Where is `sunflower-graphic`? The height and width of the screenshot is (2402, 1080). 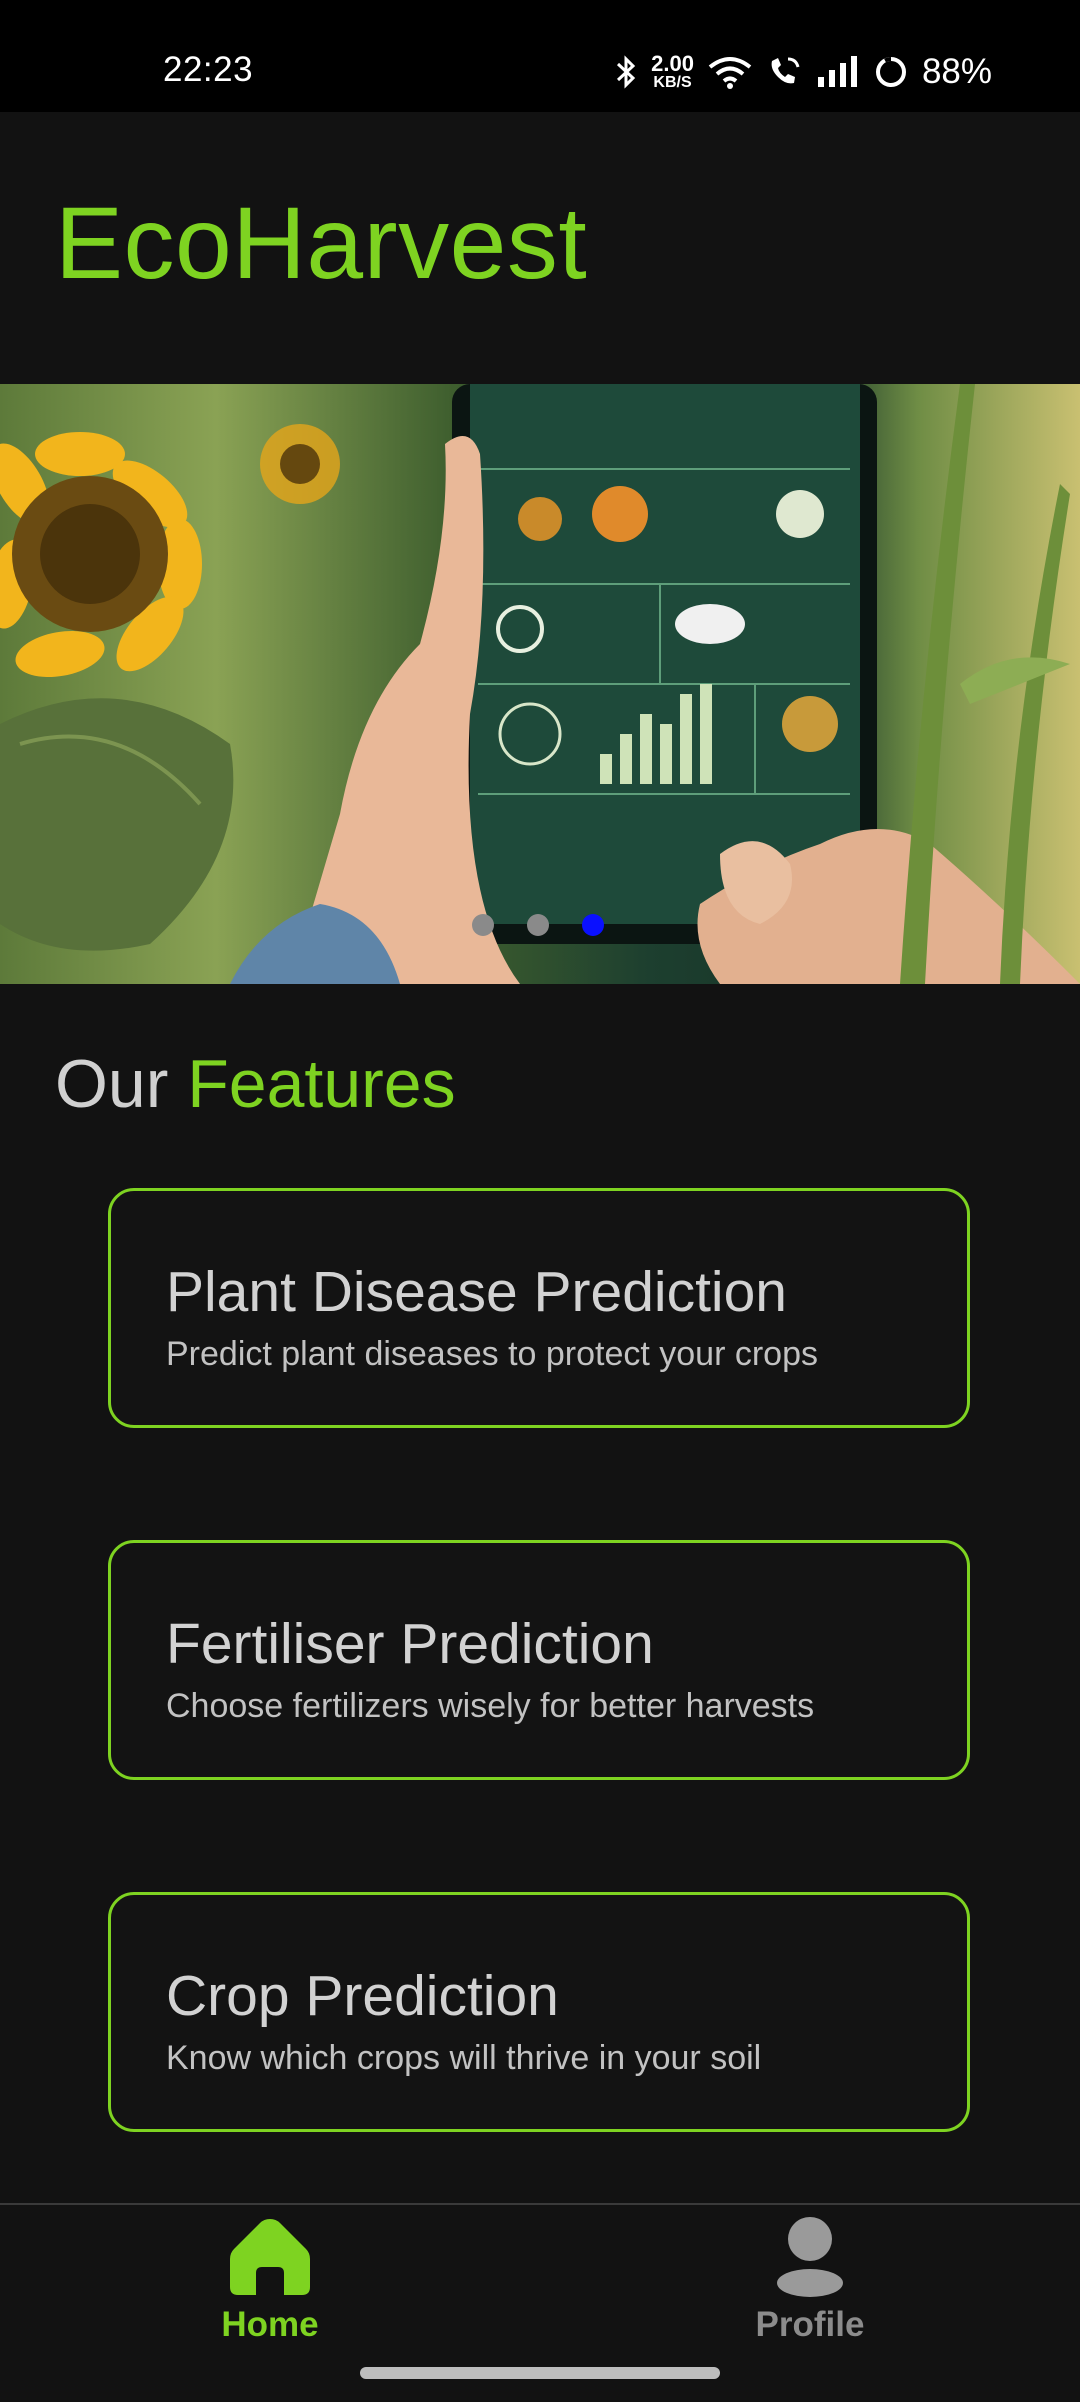
sunflower-graphic is located at coordinates (170, 687).